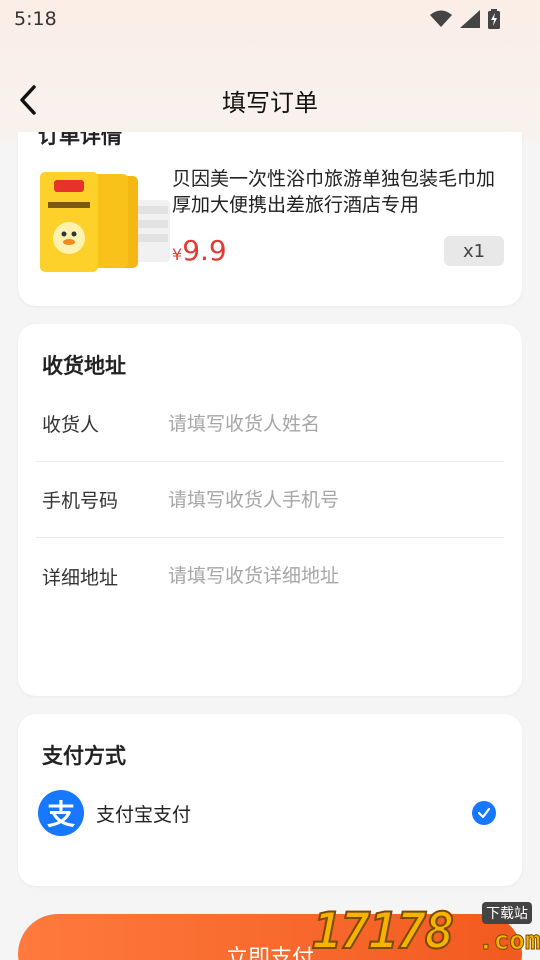 This screenshot has height=960, width=540. What do you see at coordinates (336, 576) in the screenshot?
I see `detailed-address-input` at bounding box center [336, 576].